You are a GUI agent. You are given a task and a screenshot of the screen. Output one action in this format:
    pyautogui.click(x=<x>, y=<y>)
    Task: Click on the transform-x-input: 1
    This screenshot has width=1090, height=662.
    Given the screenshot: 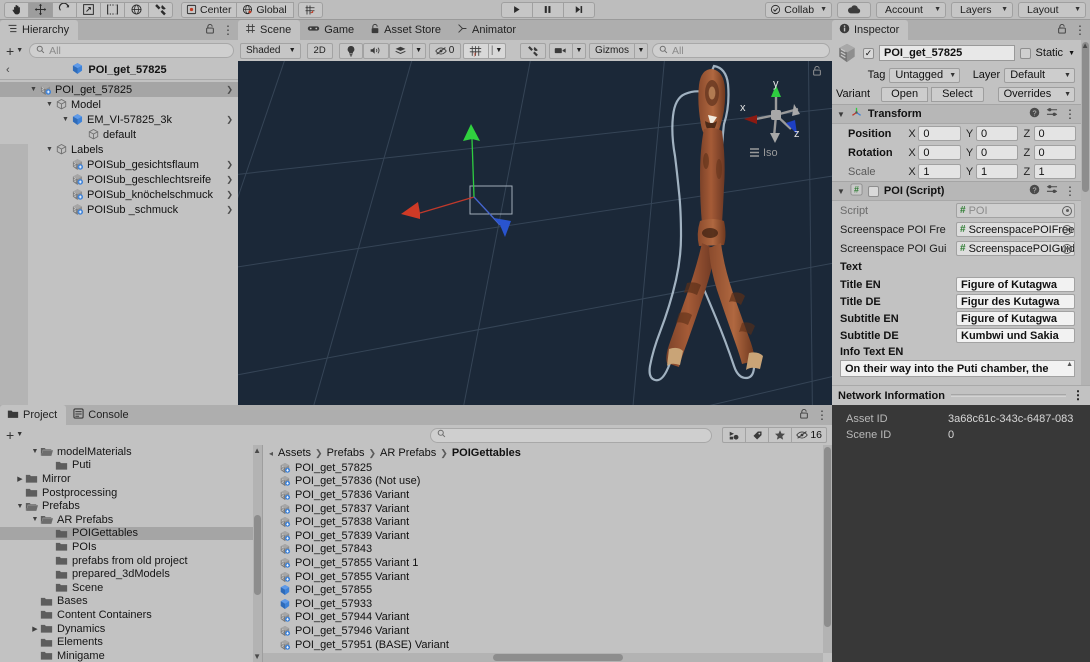 What is the action you would take?
    pyautogui.click(x=939, y=171)
    